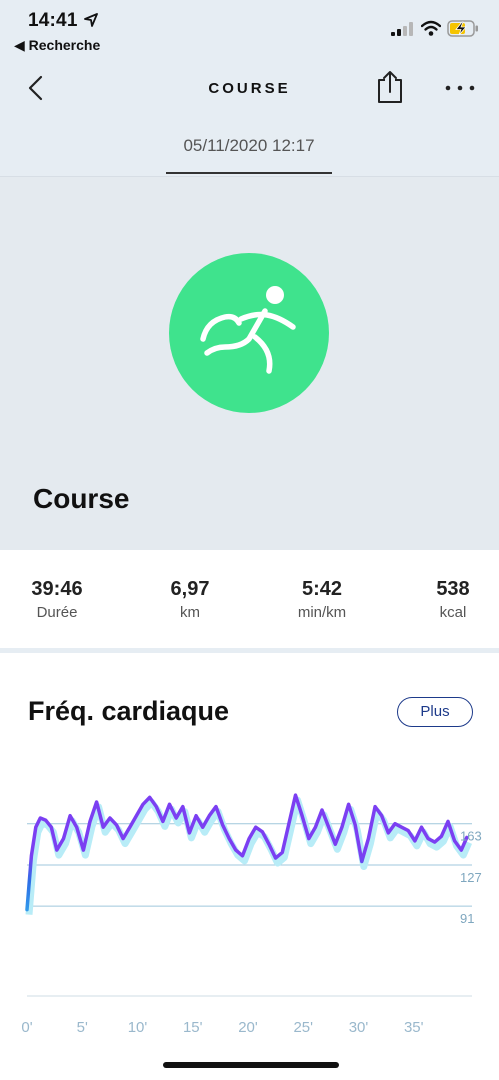 The height and width of the screenshot is (1080, 499). I want to click on battery-charging-icon, so click(462, 28).